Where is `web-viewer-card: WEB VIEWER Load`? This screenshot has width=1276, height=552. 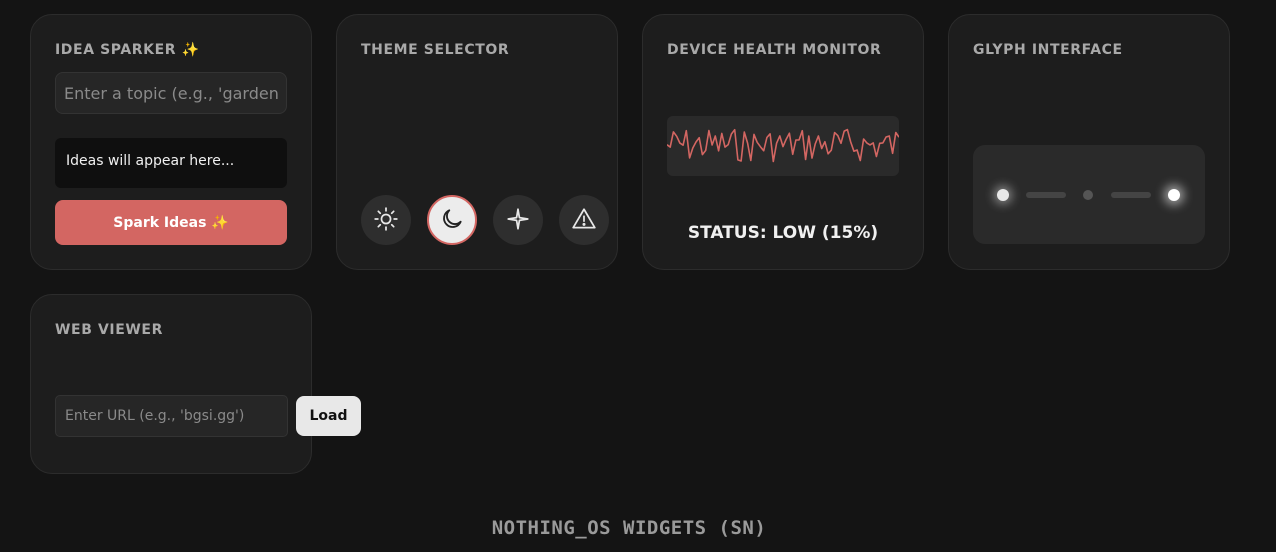 web-viewer-card: WEB VIEWER Load is located at coordinates (195, 384).